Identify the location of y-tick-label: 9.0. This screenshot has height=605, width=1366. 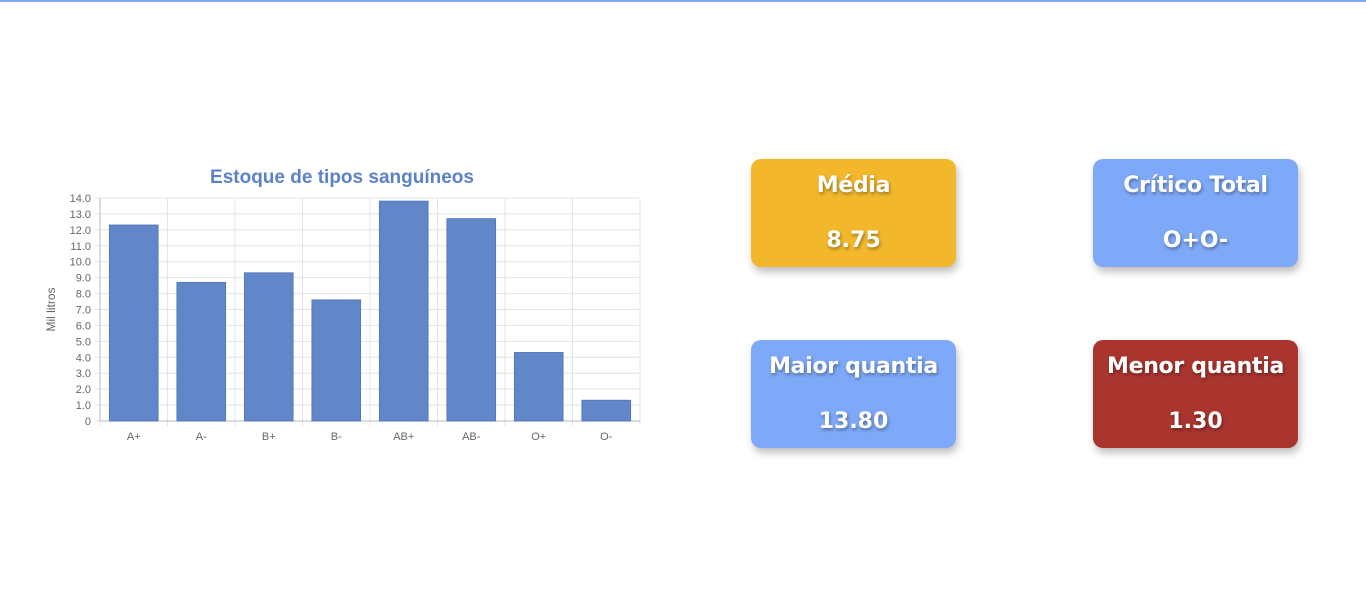
(83, 279).